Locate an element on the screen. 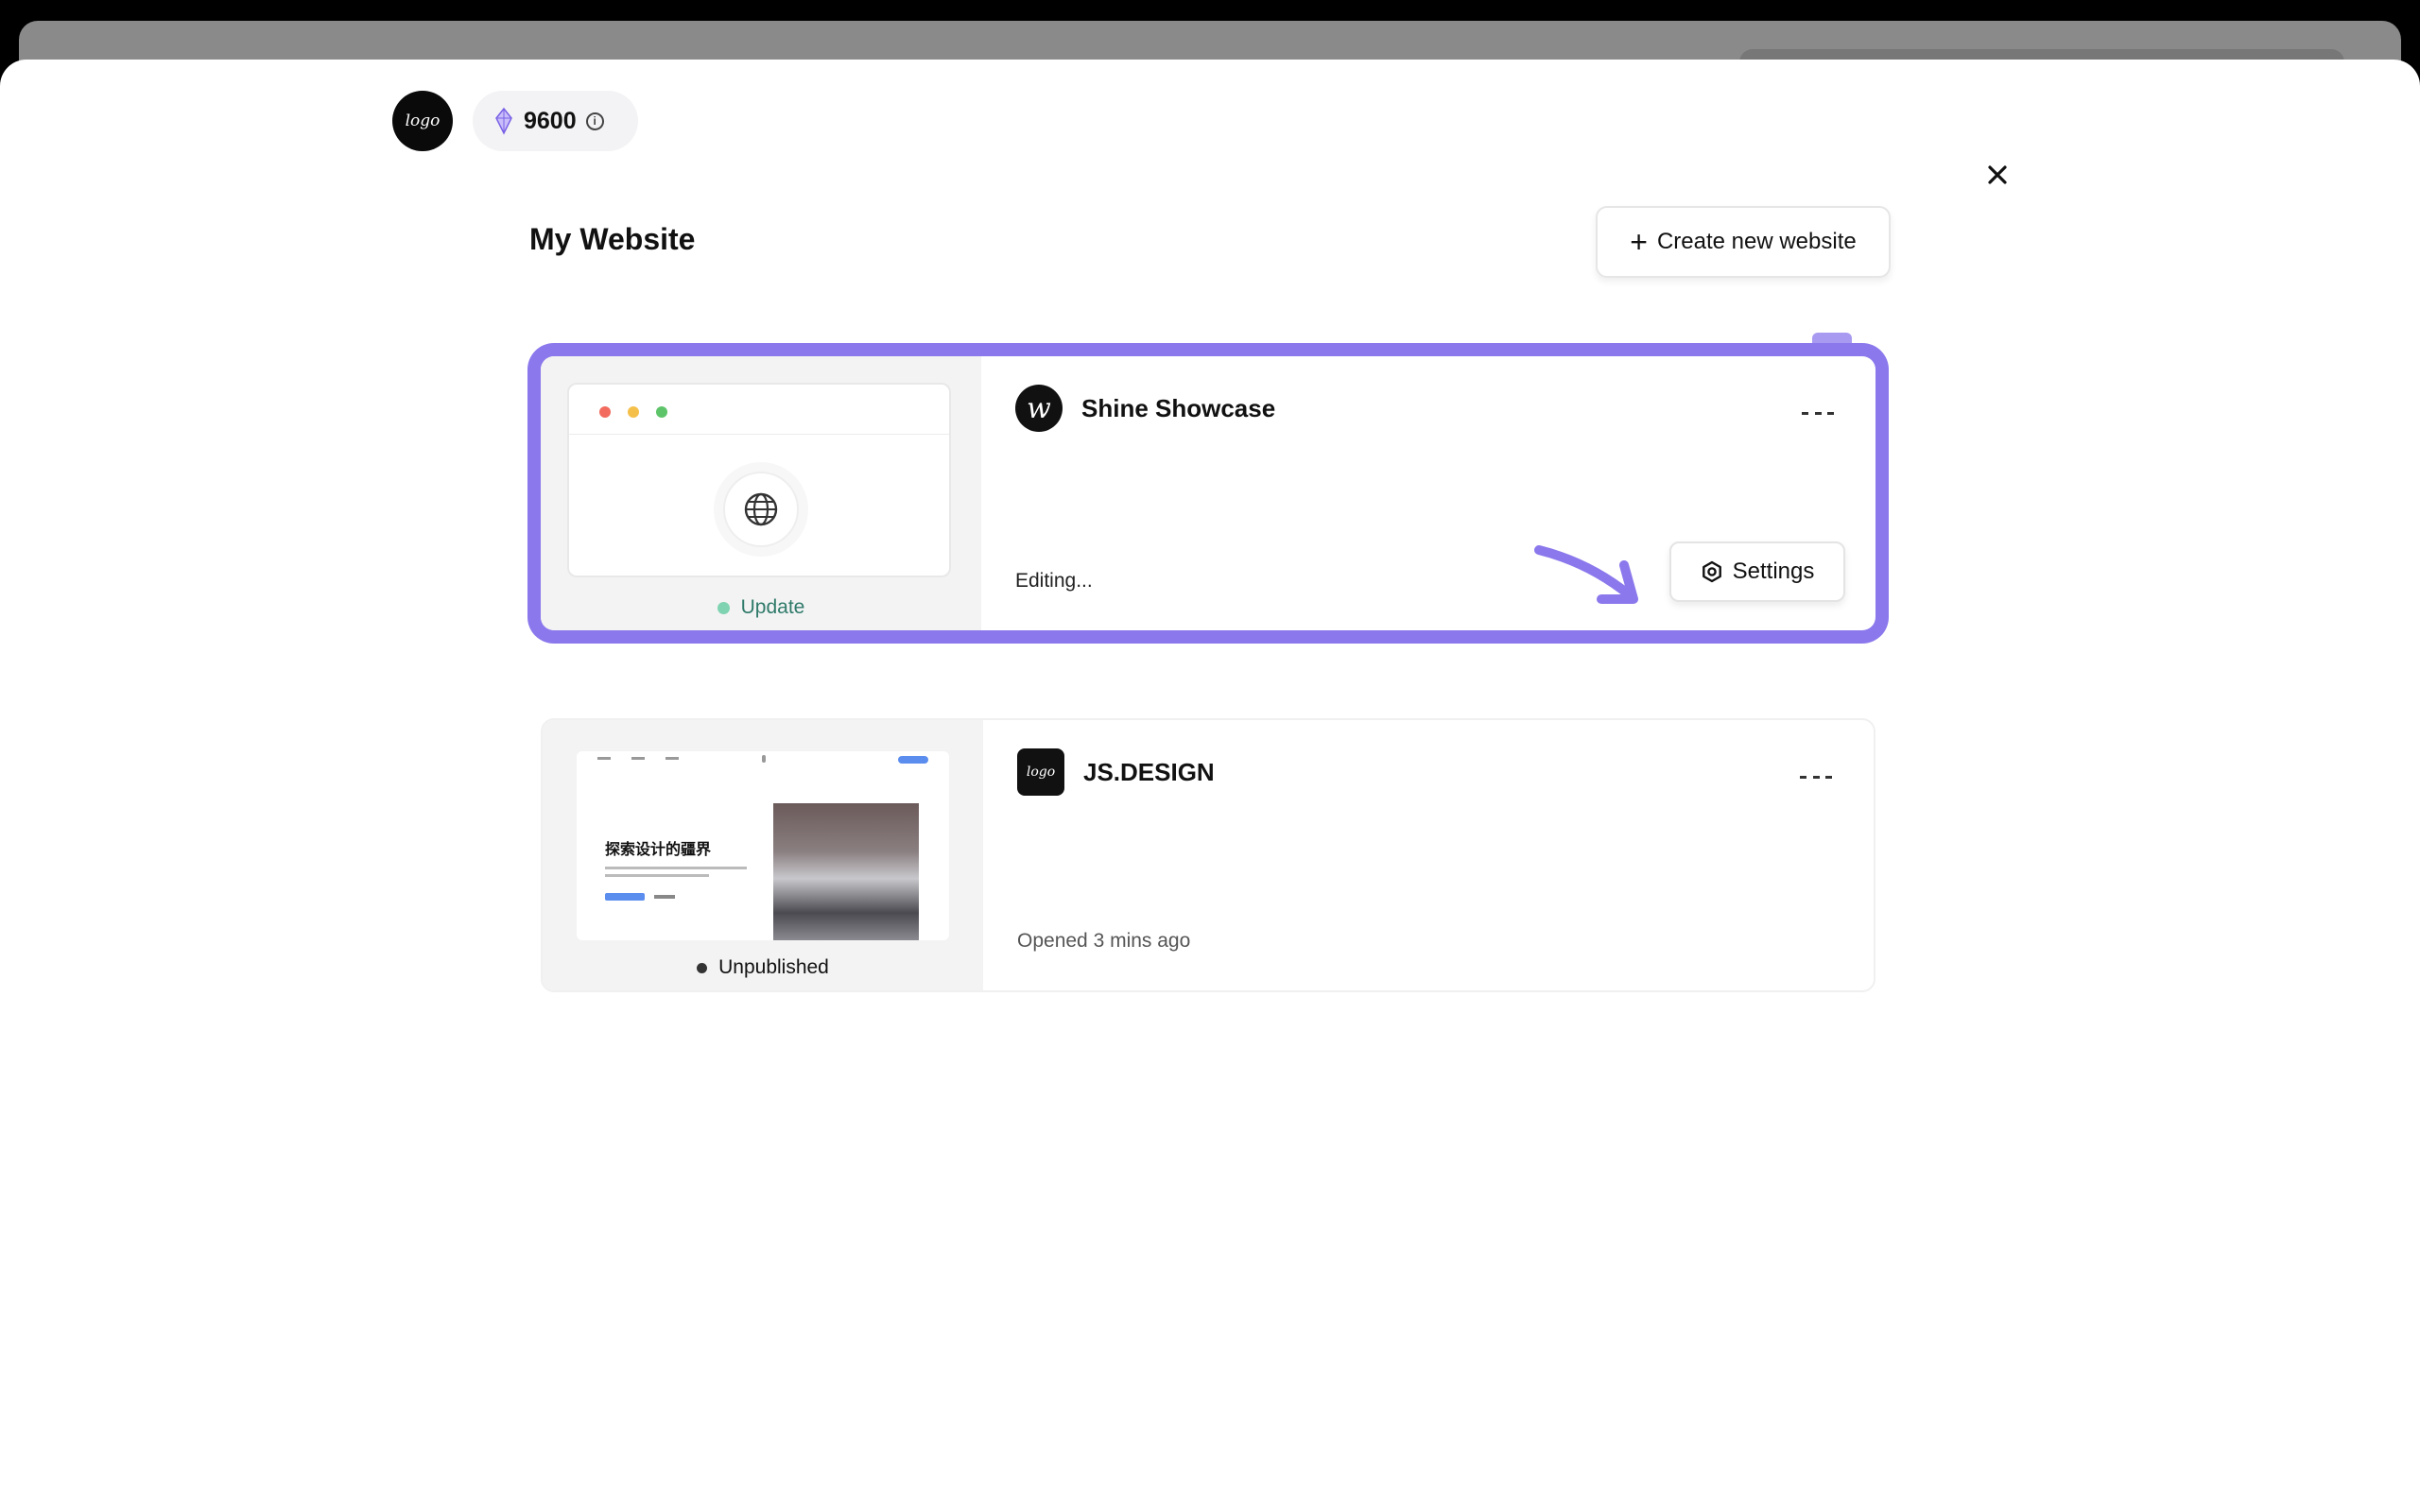 The image size is (2420, 1512). website-info: logo JS.DESIGN Opened 3 mins ago is located at coordinates (1428, 855).